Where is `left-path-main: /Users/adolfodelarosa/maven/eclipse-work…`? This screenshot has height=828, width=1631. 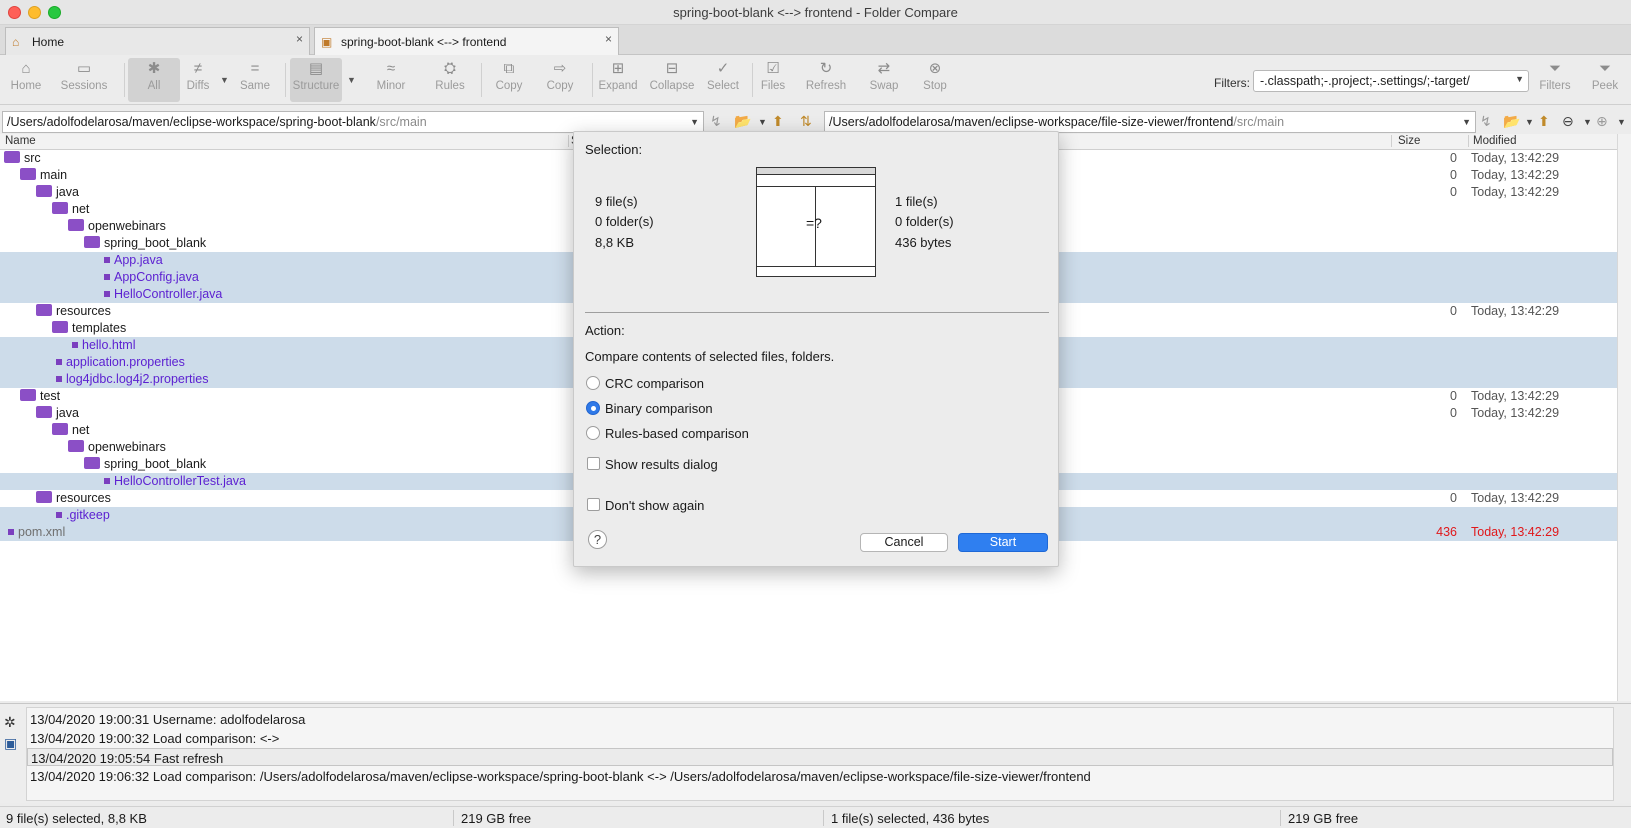 left-path-main: /Users/adolfodelarosa/maven/eclipse-work… is located at coordinates (191, 122).